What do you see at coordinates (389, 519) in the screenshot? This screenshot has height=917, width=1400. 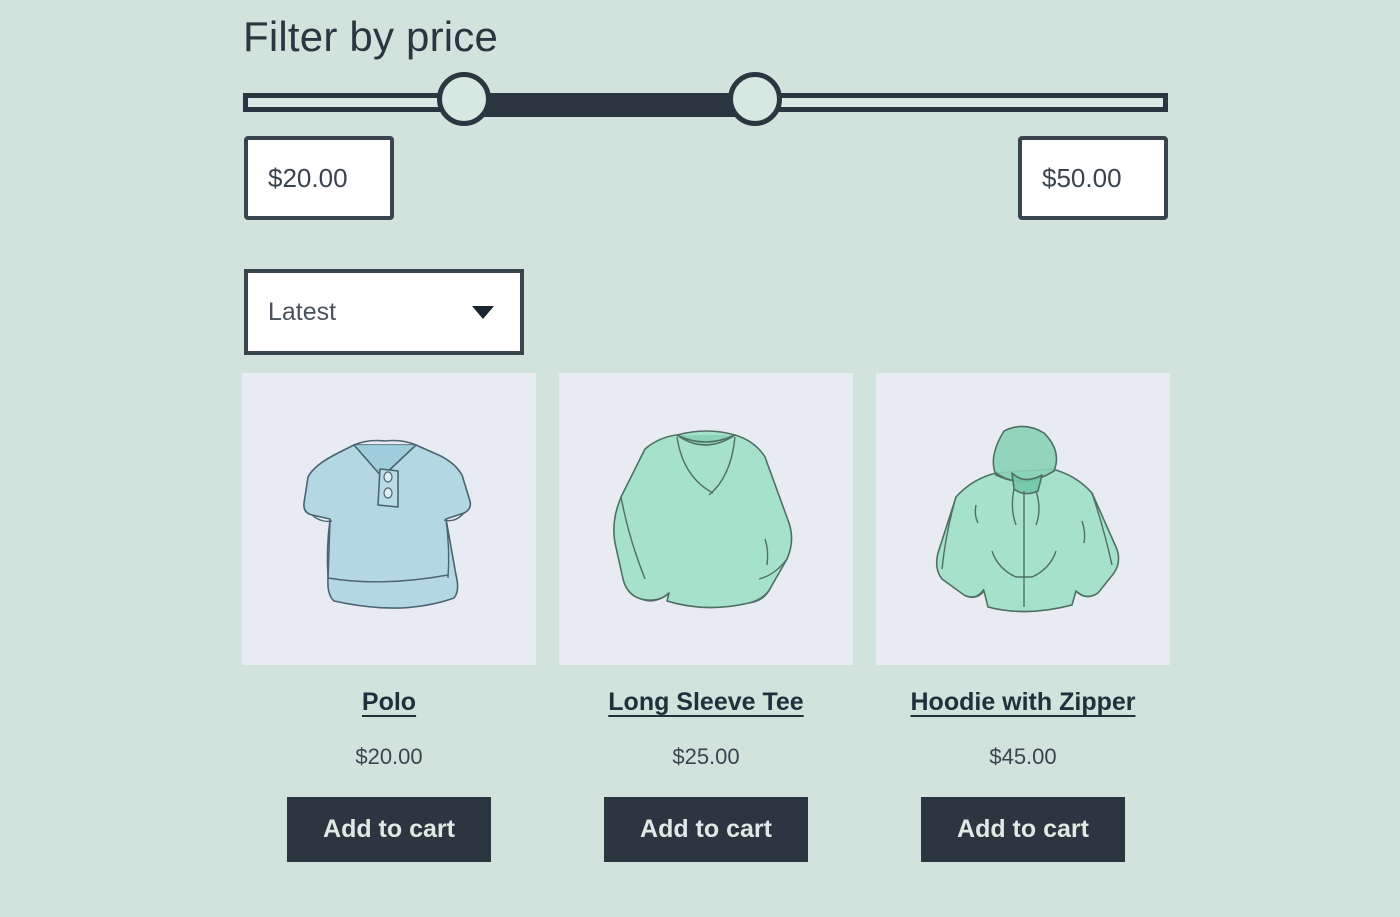 I see `product-image-polo` at bounding box center [389, 519].